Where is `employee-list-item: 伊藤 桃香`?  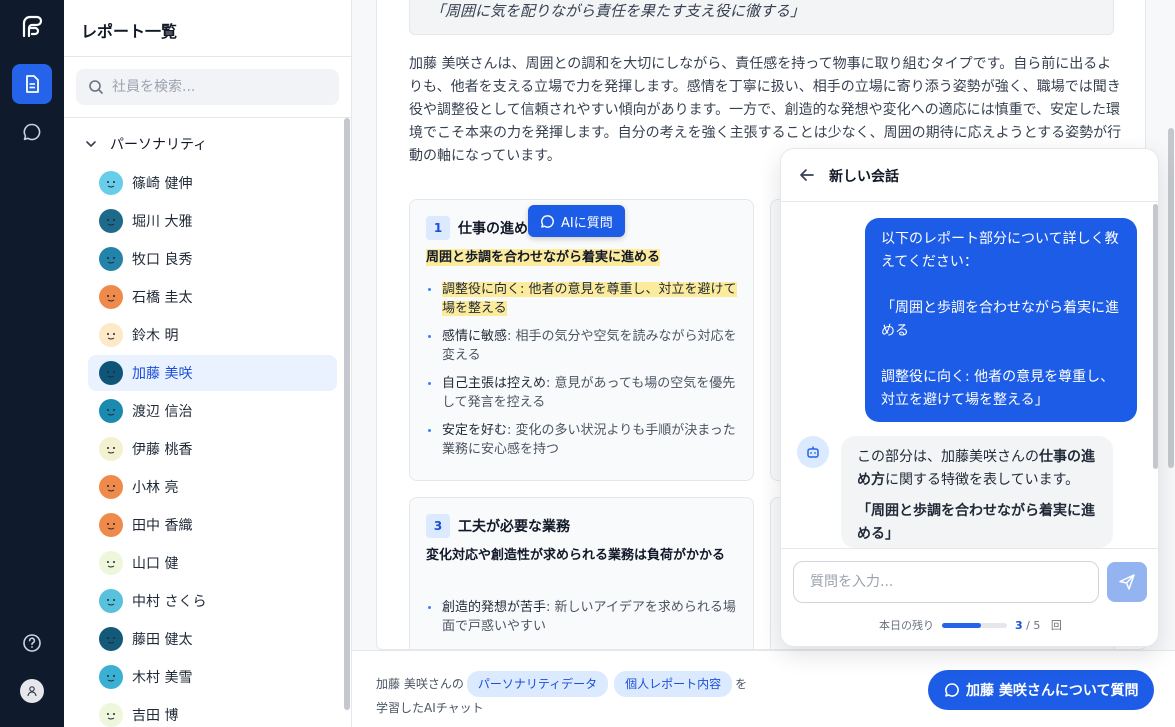 employee-list-item: 伊藤 桃香 is located at coordinates (212, 449).